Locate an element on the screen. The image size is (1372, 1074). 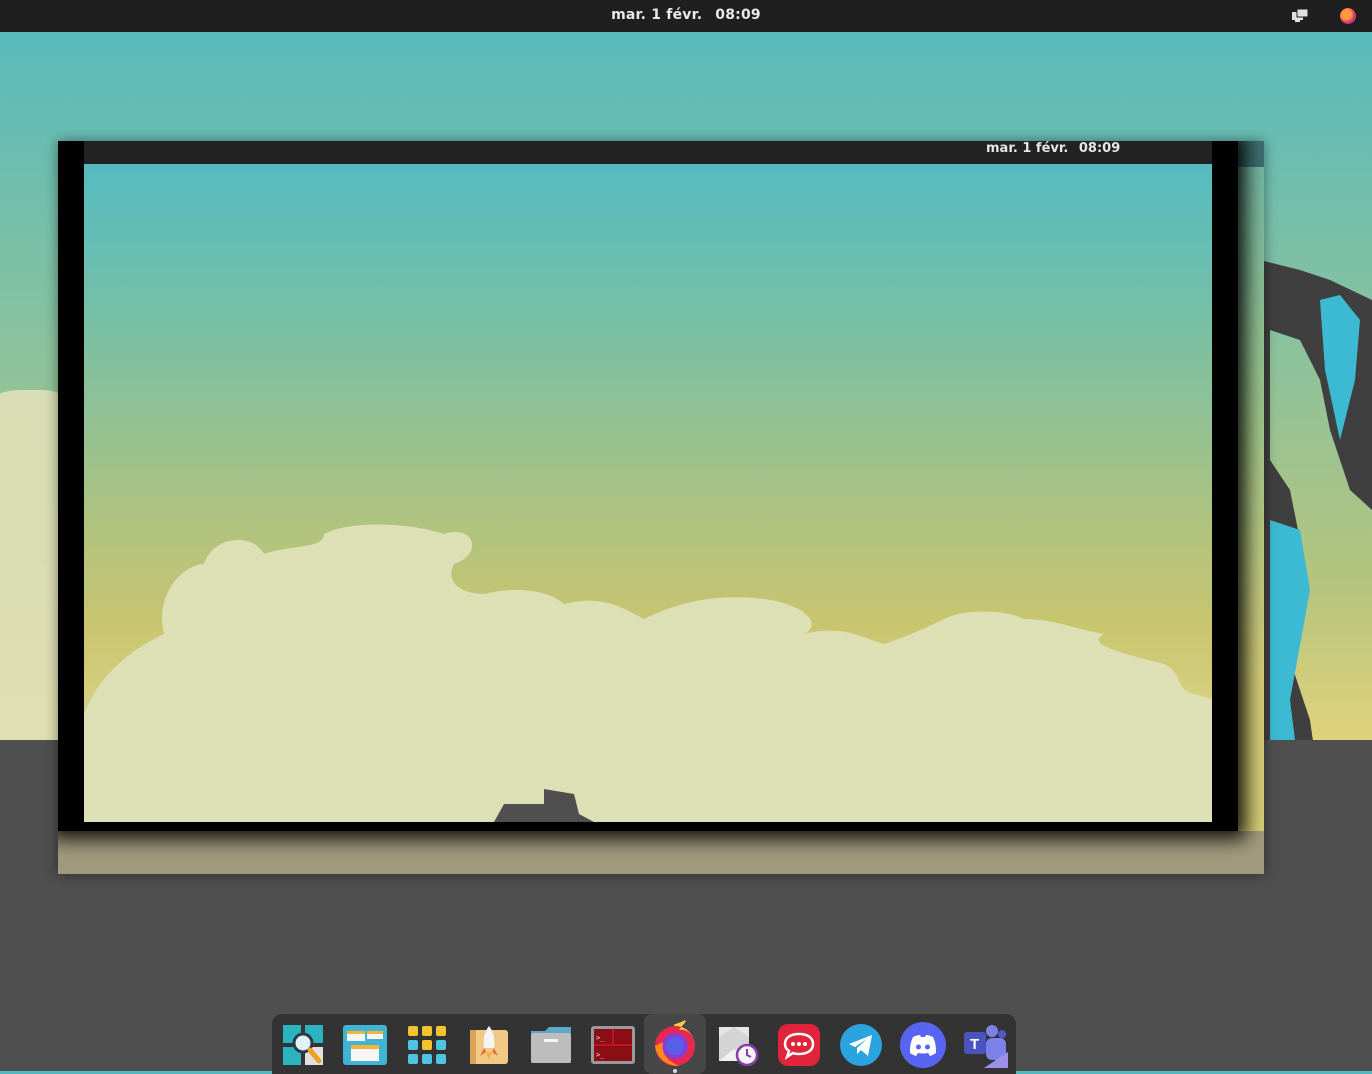
time-label: 08:09 is located at coordinates (738, 15).